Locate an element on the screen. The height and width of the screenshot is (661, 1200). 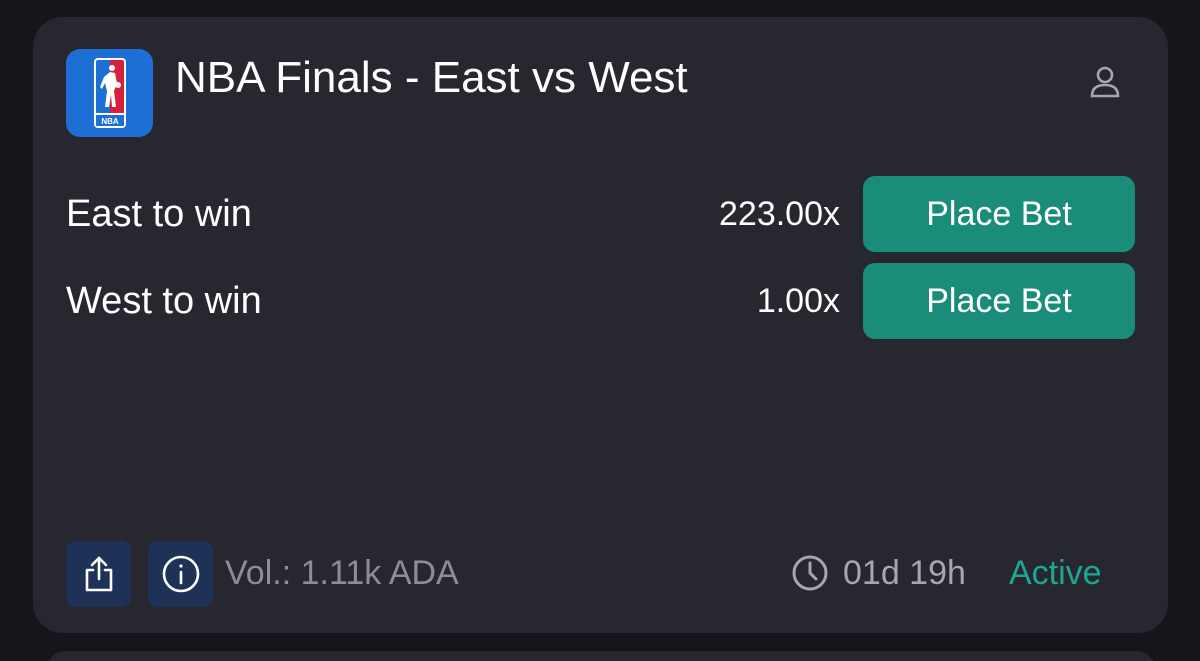
time-remaining-text: 01d 19h is located at coordinates (904, 573).